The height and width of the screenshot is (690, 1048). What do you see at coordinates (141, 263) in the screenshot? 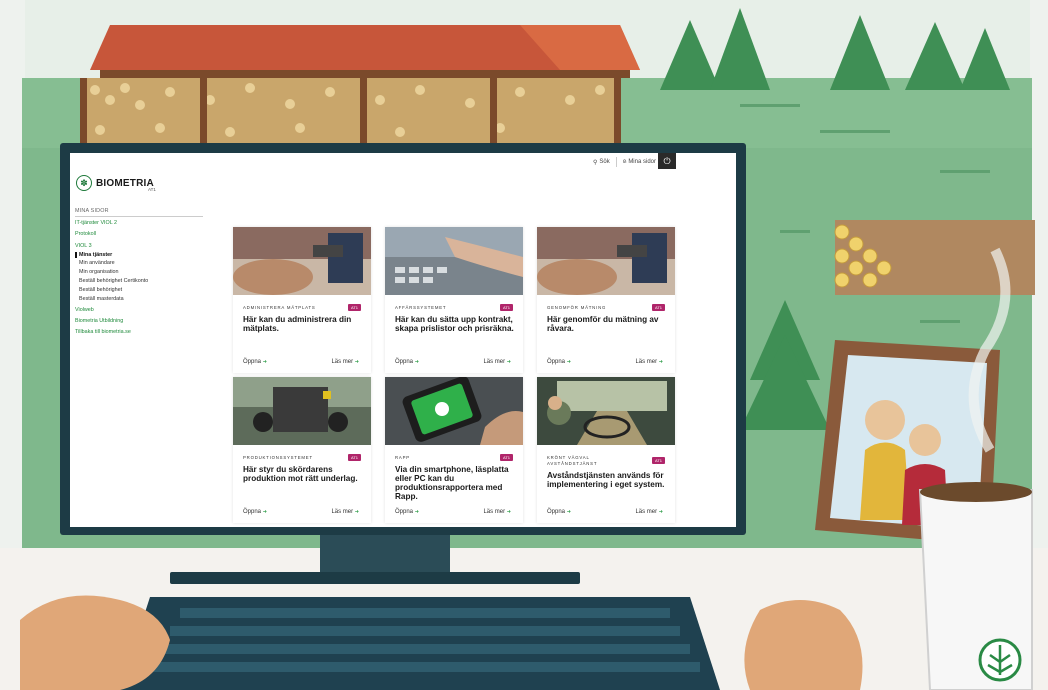
I see `sidebar-item-min-anvandare: Min användare` at bounding box center [141, 263].